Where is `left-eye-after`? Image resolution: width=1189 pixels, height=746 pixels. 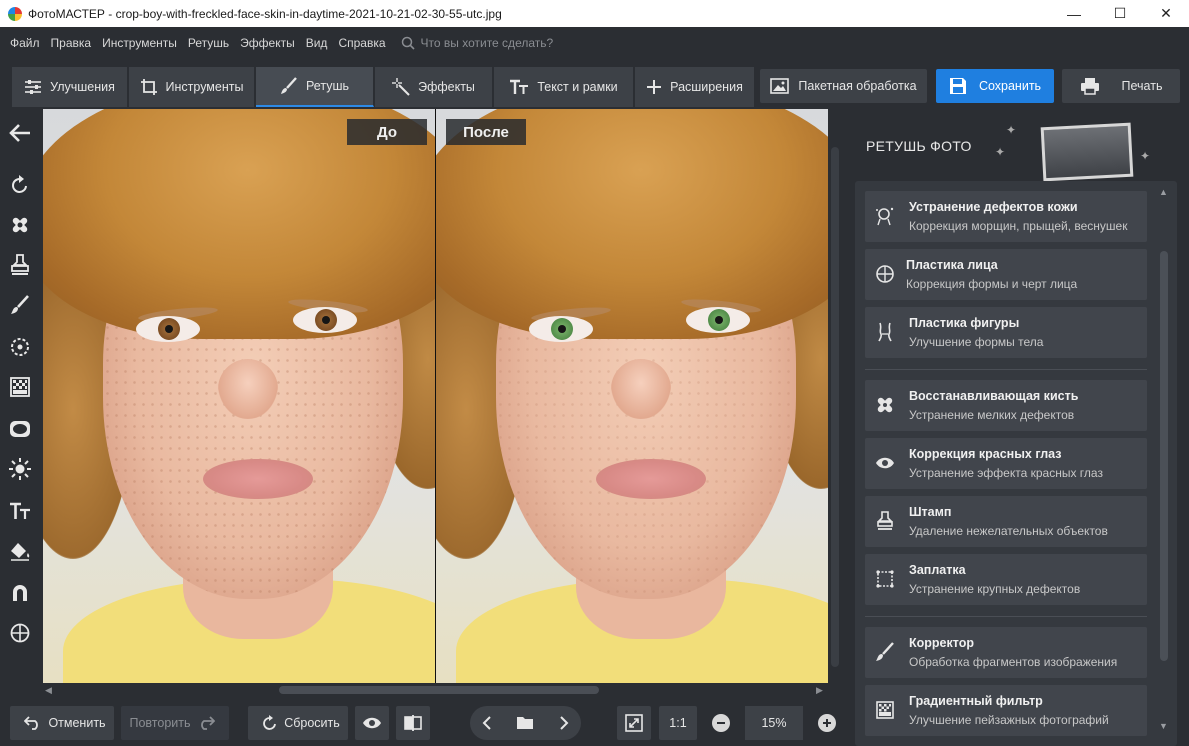 left-eye-after is located at coordinates (561, 329).